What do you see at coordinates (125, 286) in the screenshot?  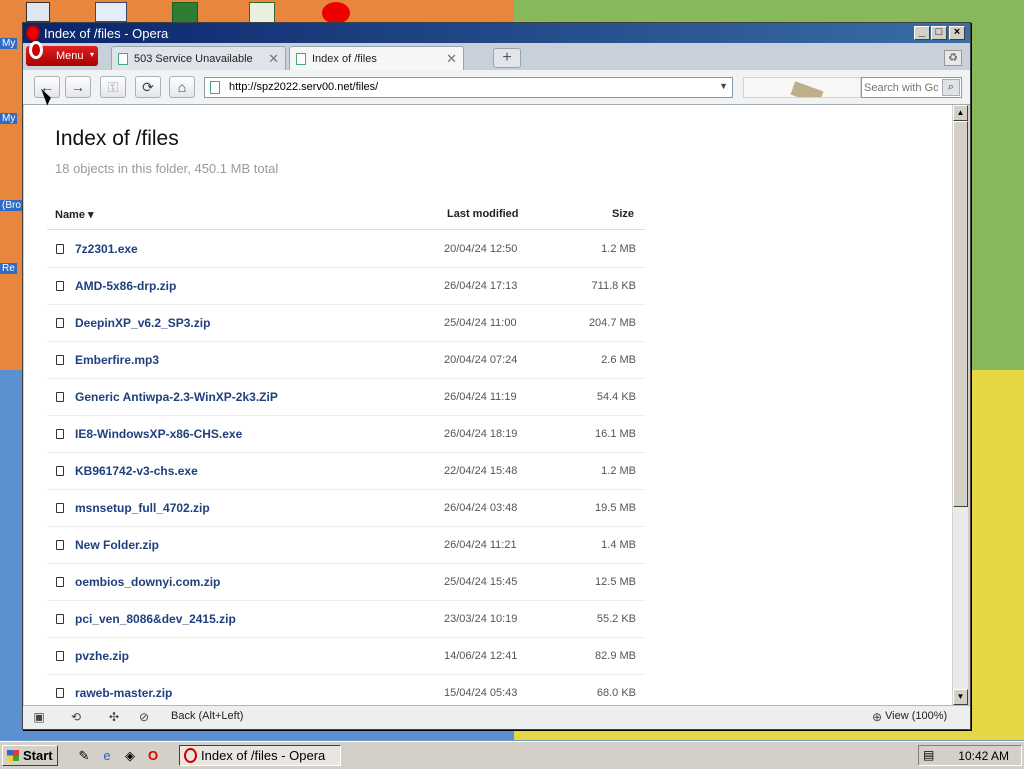 I see `file-name-link: AMD-5x86-drp.zip` at bounding box center [125, 286].